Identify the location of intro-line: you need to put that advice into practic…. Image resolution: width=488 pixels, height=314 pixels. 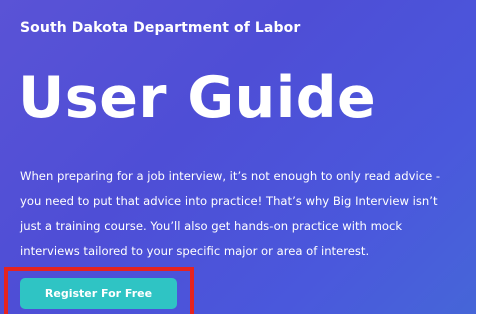
(229, 201).